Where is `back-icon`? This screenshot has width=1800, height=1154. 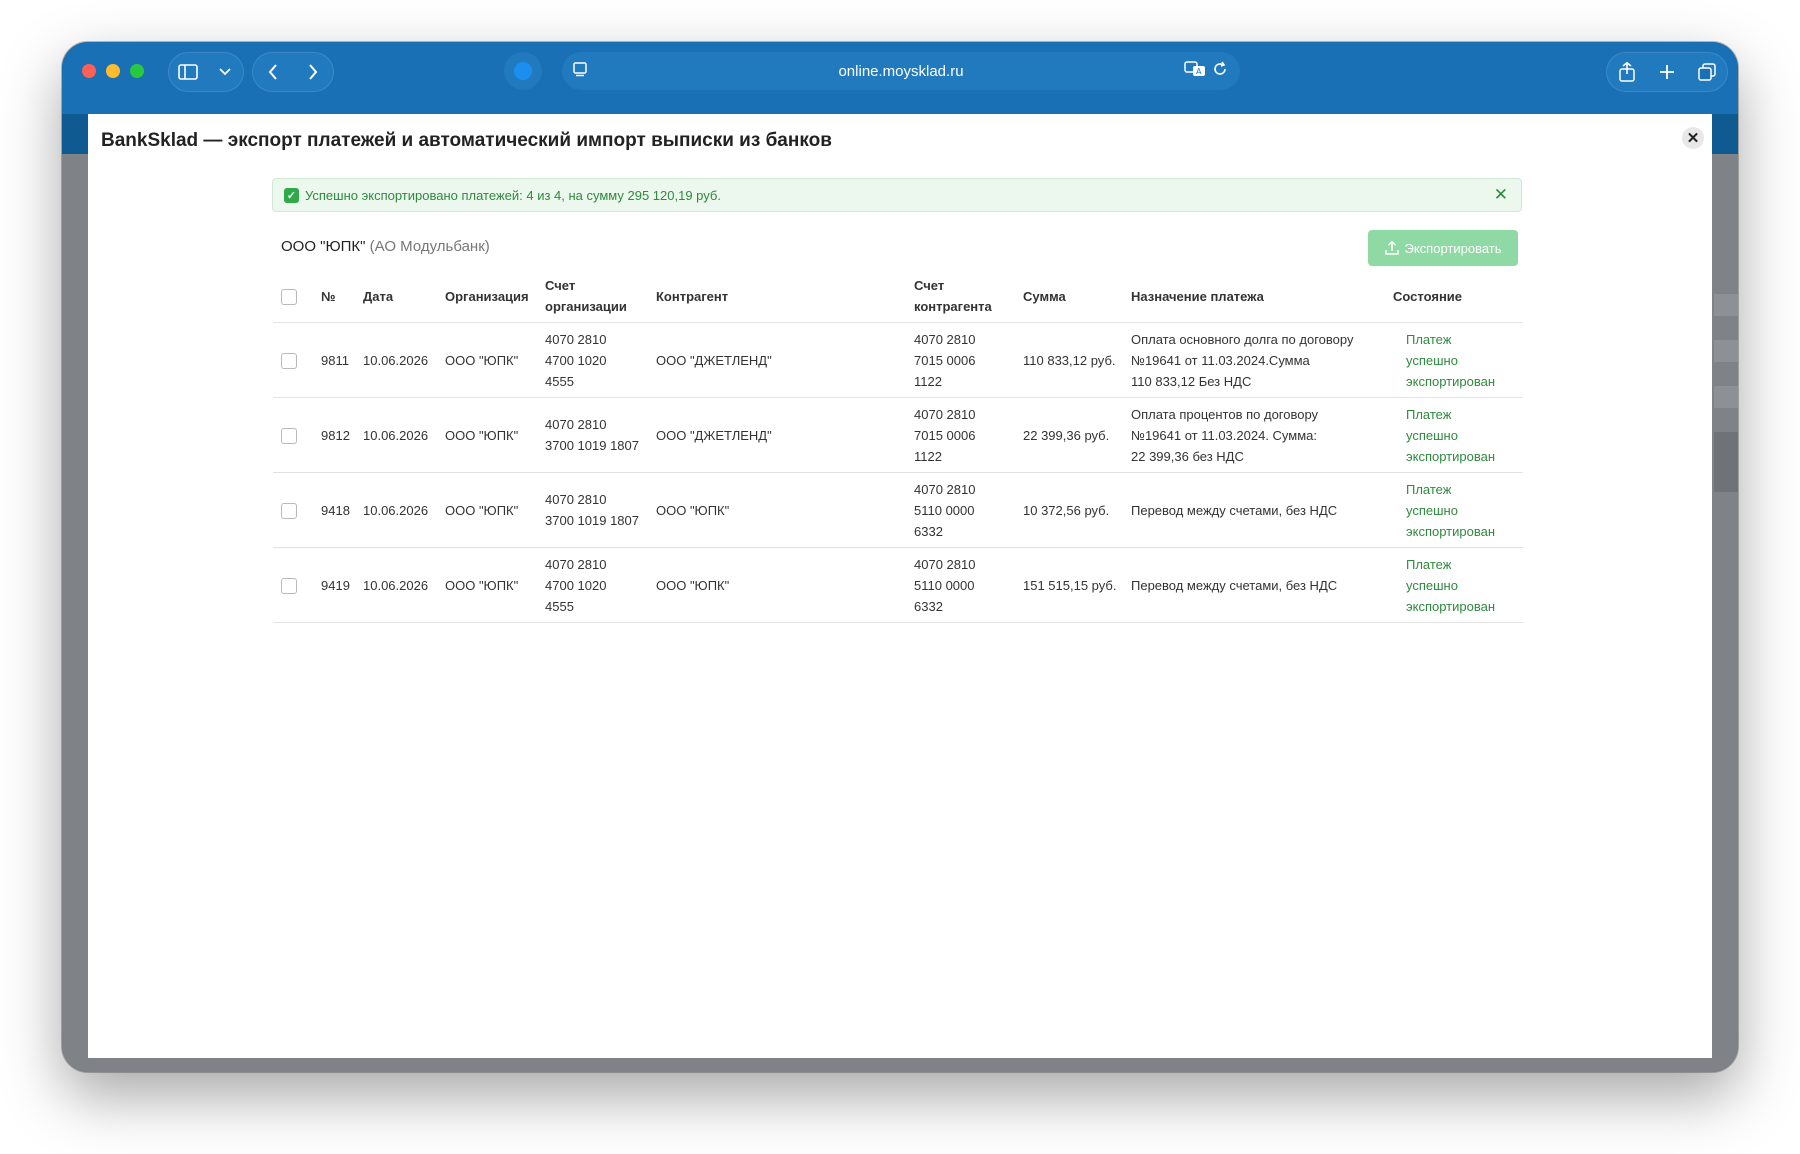
back-icon is located at coordinates (273, 72).